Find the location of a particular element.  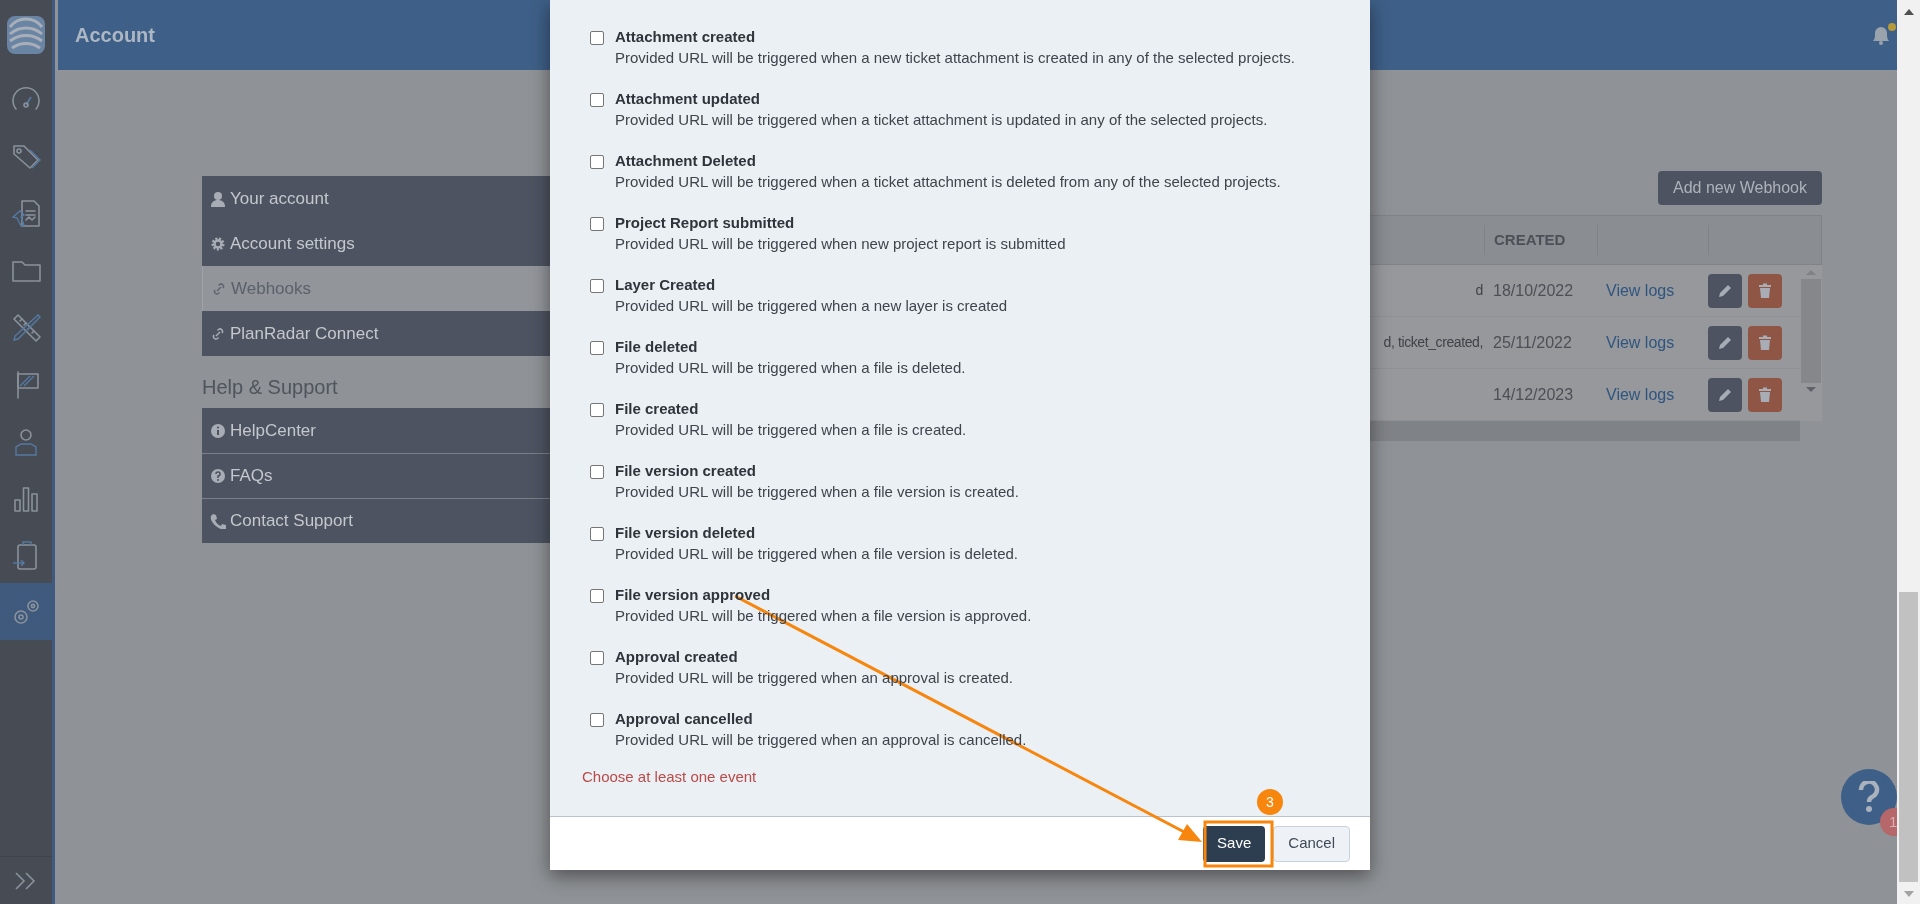

bell-icon is located at coordinates (1883, 35).